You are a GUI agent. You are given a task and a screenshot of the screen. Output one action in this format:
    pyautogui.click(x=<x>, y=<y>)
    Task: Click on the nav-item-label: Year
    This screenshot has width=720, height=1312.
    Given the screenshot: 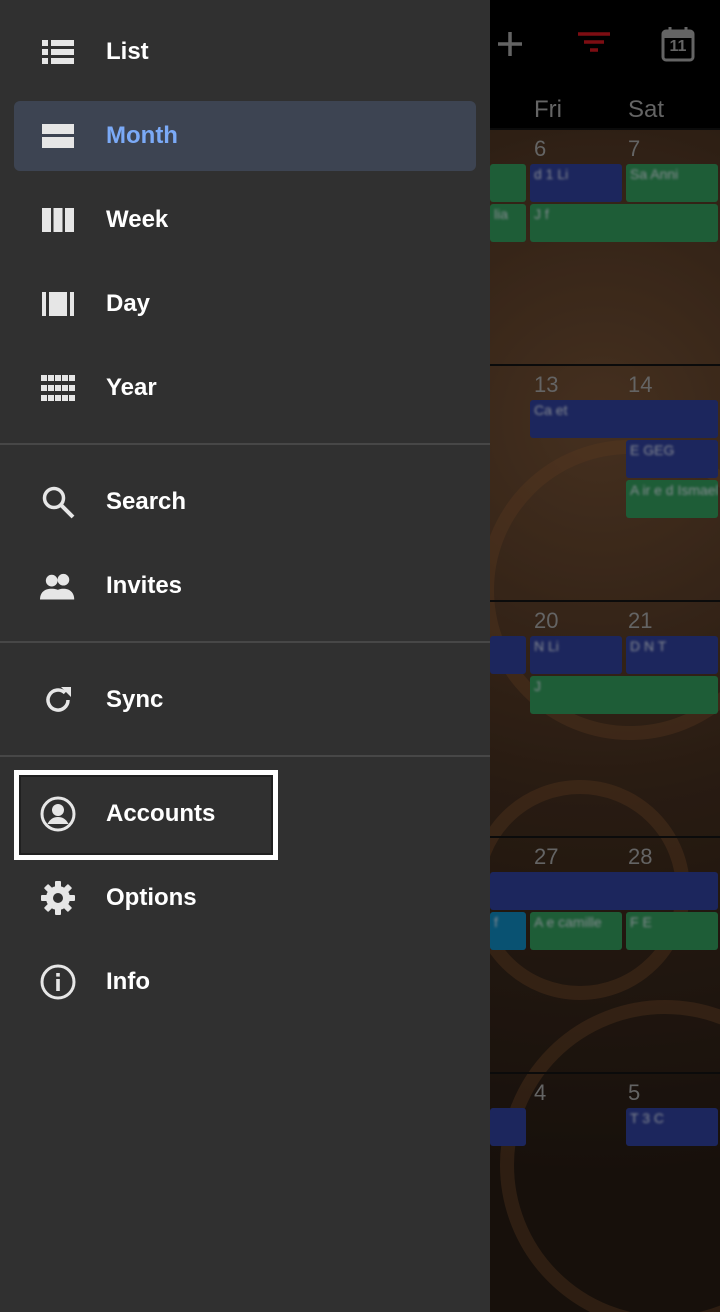 What is the action you would take?
    pyautogui.click(x=131, y=387)
    